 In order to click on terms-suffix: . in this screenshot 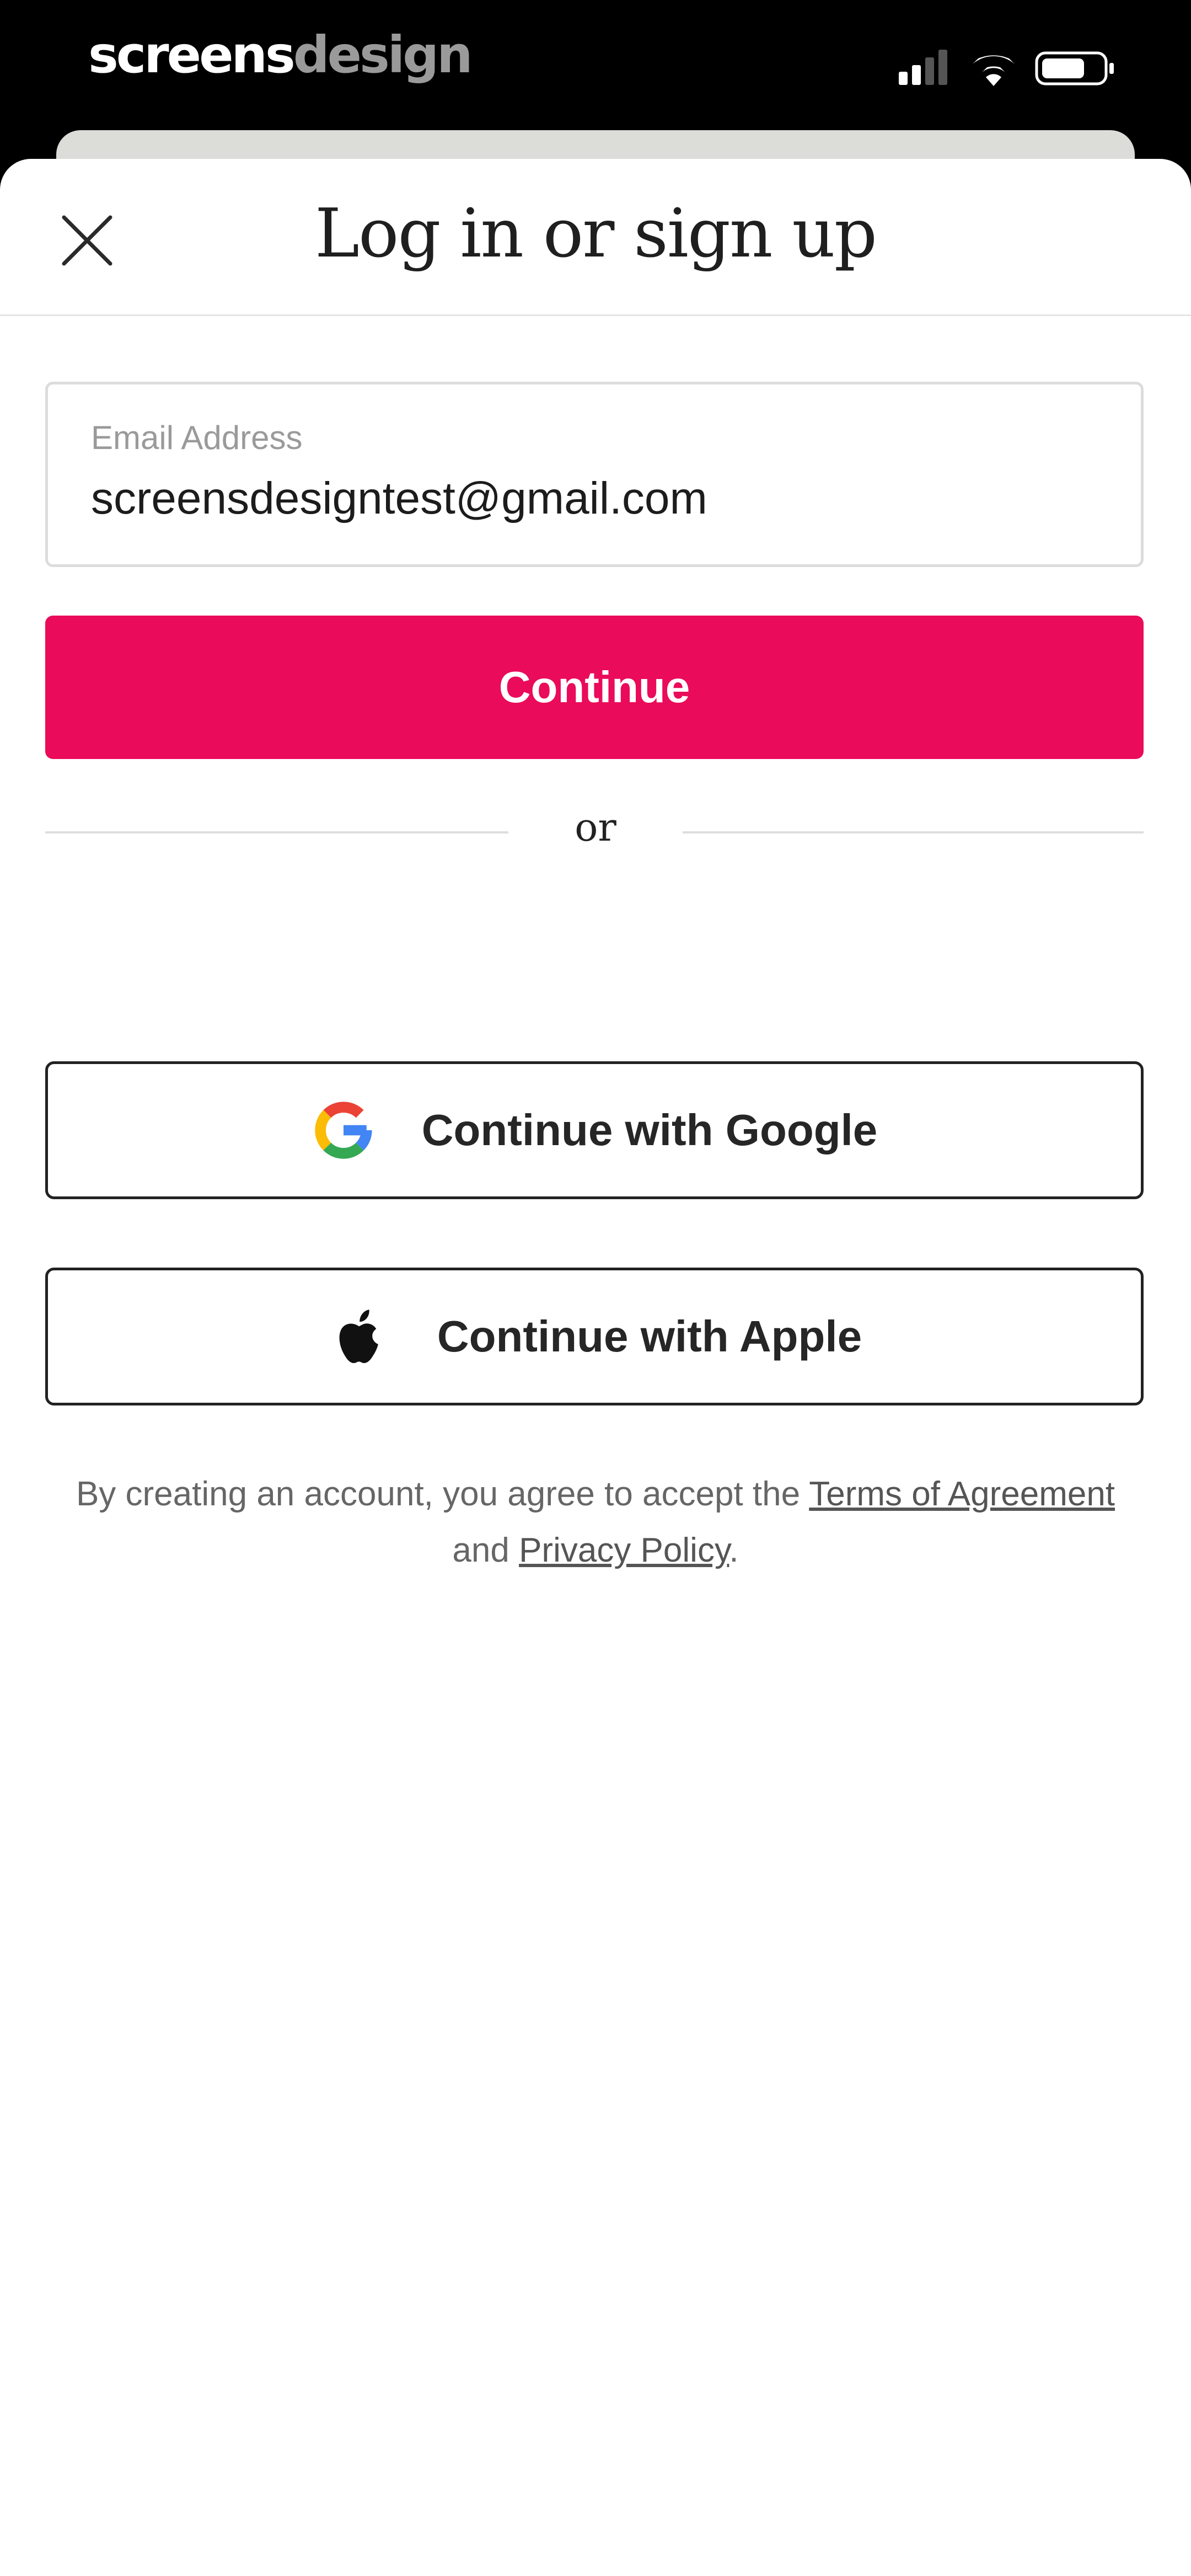, I will do `click(734, 1550)`.